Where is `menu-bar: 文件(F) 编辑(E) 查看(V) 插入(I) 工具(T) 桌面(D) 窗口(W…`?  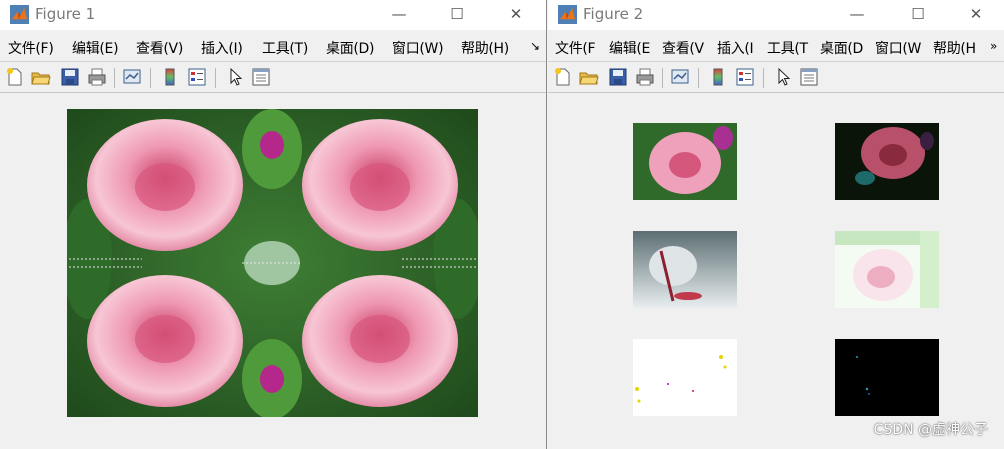
menu-bar: 文件(F) 编辑(E) 查看(V) 插入(I) 工具(T) 桌面(D) 窗口(W… is located at coordinates (273, 46).